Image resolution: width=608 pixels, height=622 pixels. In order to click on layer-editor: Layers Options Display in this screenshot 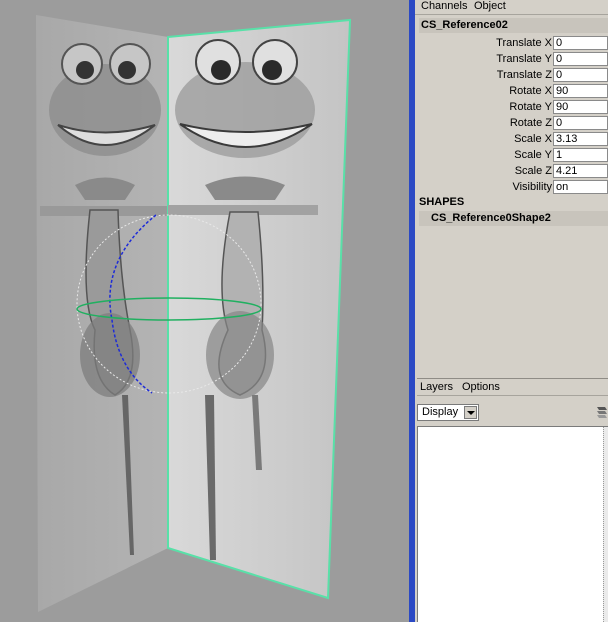, I will do `click(512, 500)`.